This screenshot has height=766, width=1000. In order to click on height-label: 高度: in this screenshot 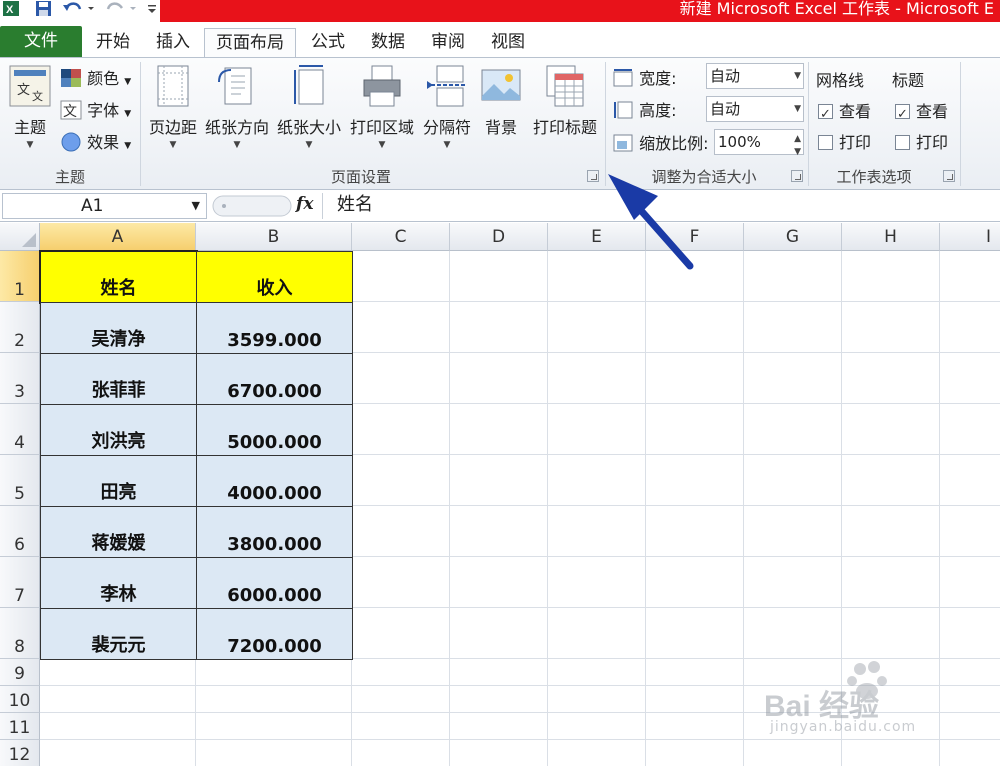, I will do `click(658, 110)`.